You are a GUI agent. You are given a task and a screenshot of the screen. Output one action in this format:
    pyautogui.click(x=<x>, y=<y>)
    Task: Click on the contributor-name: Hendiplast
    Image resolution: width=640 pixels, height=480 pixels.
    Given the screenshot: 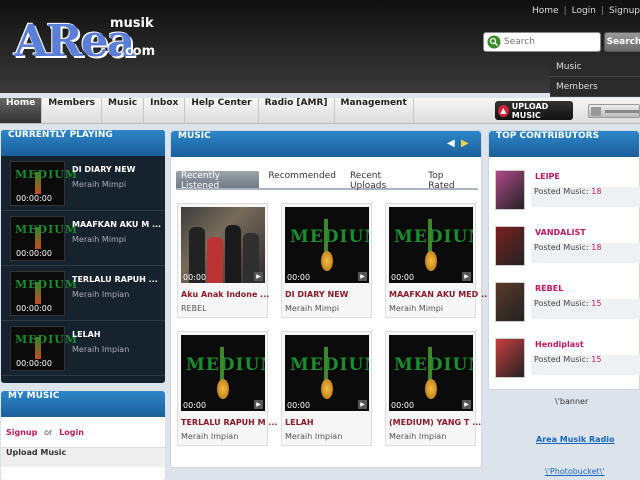 What is the action you would take?
    pyautogui.click(x=559, y=344)
    